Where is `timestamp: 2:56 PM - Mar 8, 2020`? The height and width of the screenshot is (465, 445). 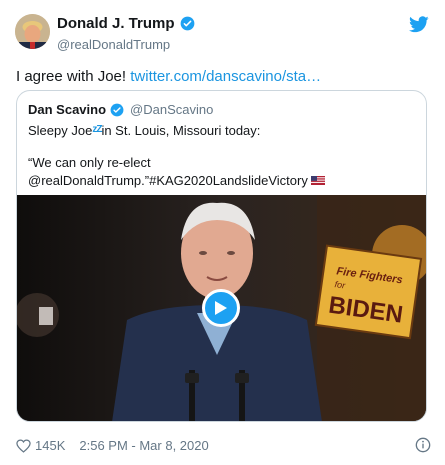
timestamp: 2:56 PM - Mar 8, 2020 is located at coordinates (143, 445).